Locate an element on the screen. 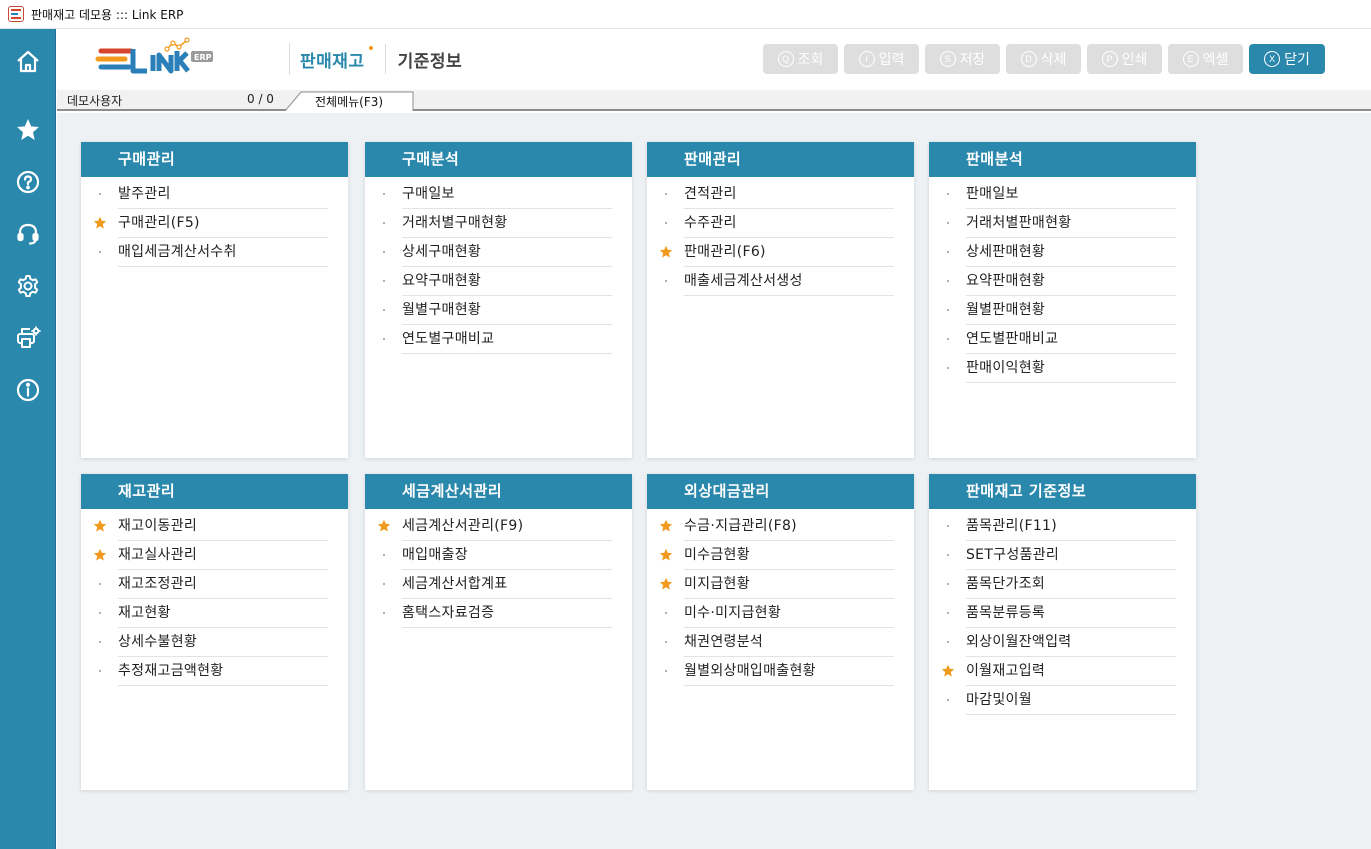  menu-item: 상세판매현황 is located at coordinates (1062, 252).